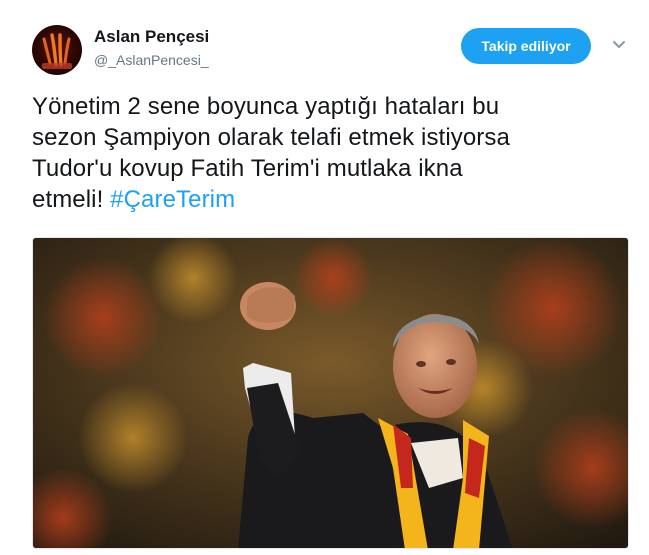 The width and height of the screenshot is (649, 555). What do you see at coordinates (151, 37) in the screenshot?
I see `author-display-name: Aslan Pençesi` at bounding box center [151, 37].